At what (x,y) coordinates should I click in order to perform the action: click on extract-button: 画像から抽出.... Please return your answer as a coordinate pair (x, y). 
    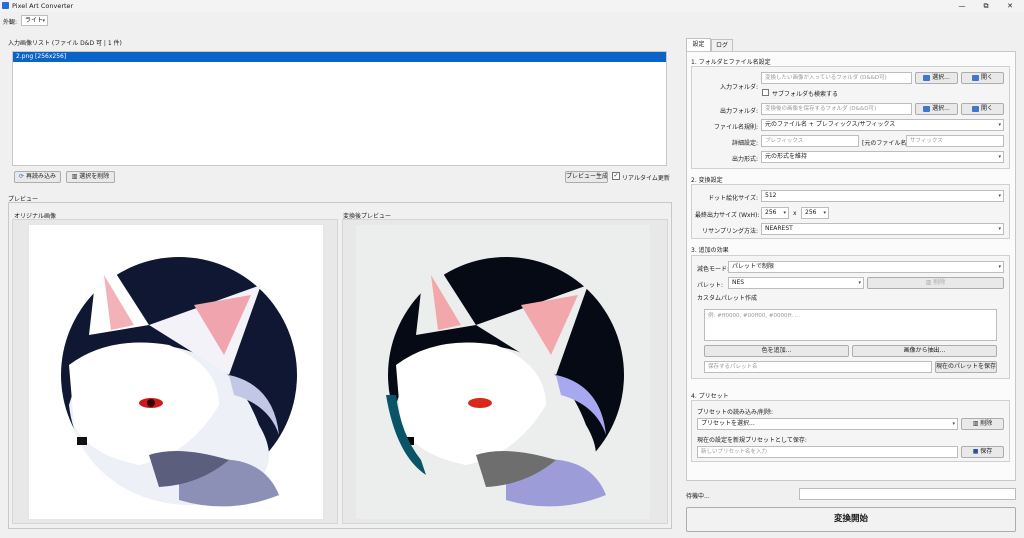
    Looking at the image, I should click on (924, 351).